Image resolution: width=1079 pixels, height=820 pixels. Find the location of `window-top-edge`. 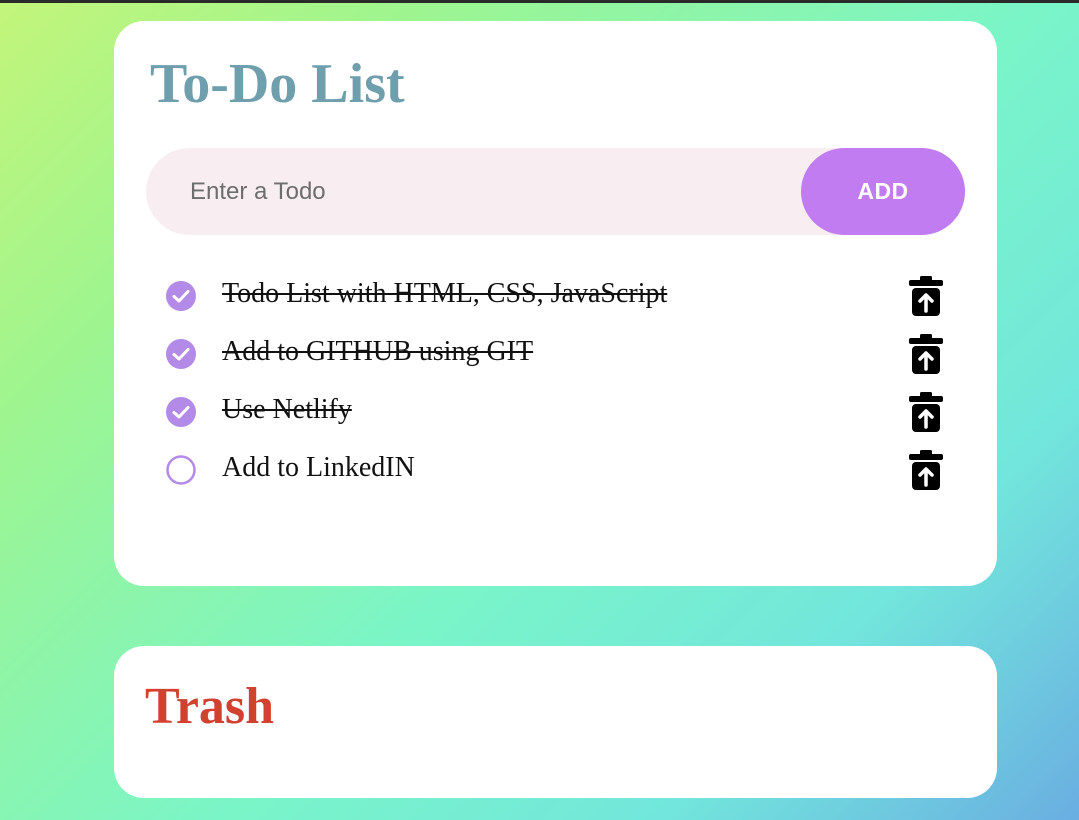

window-top-edge is located at coordinates (539, 1).